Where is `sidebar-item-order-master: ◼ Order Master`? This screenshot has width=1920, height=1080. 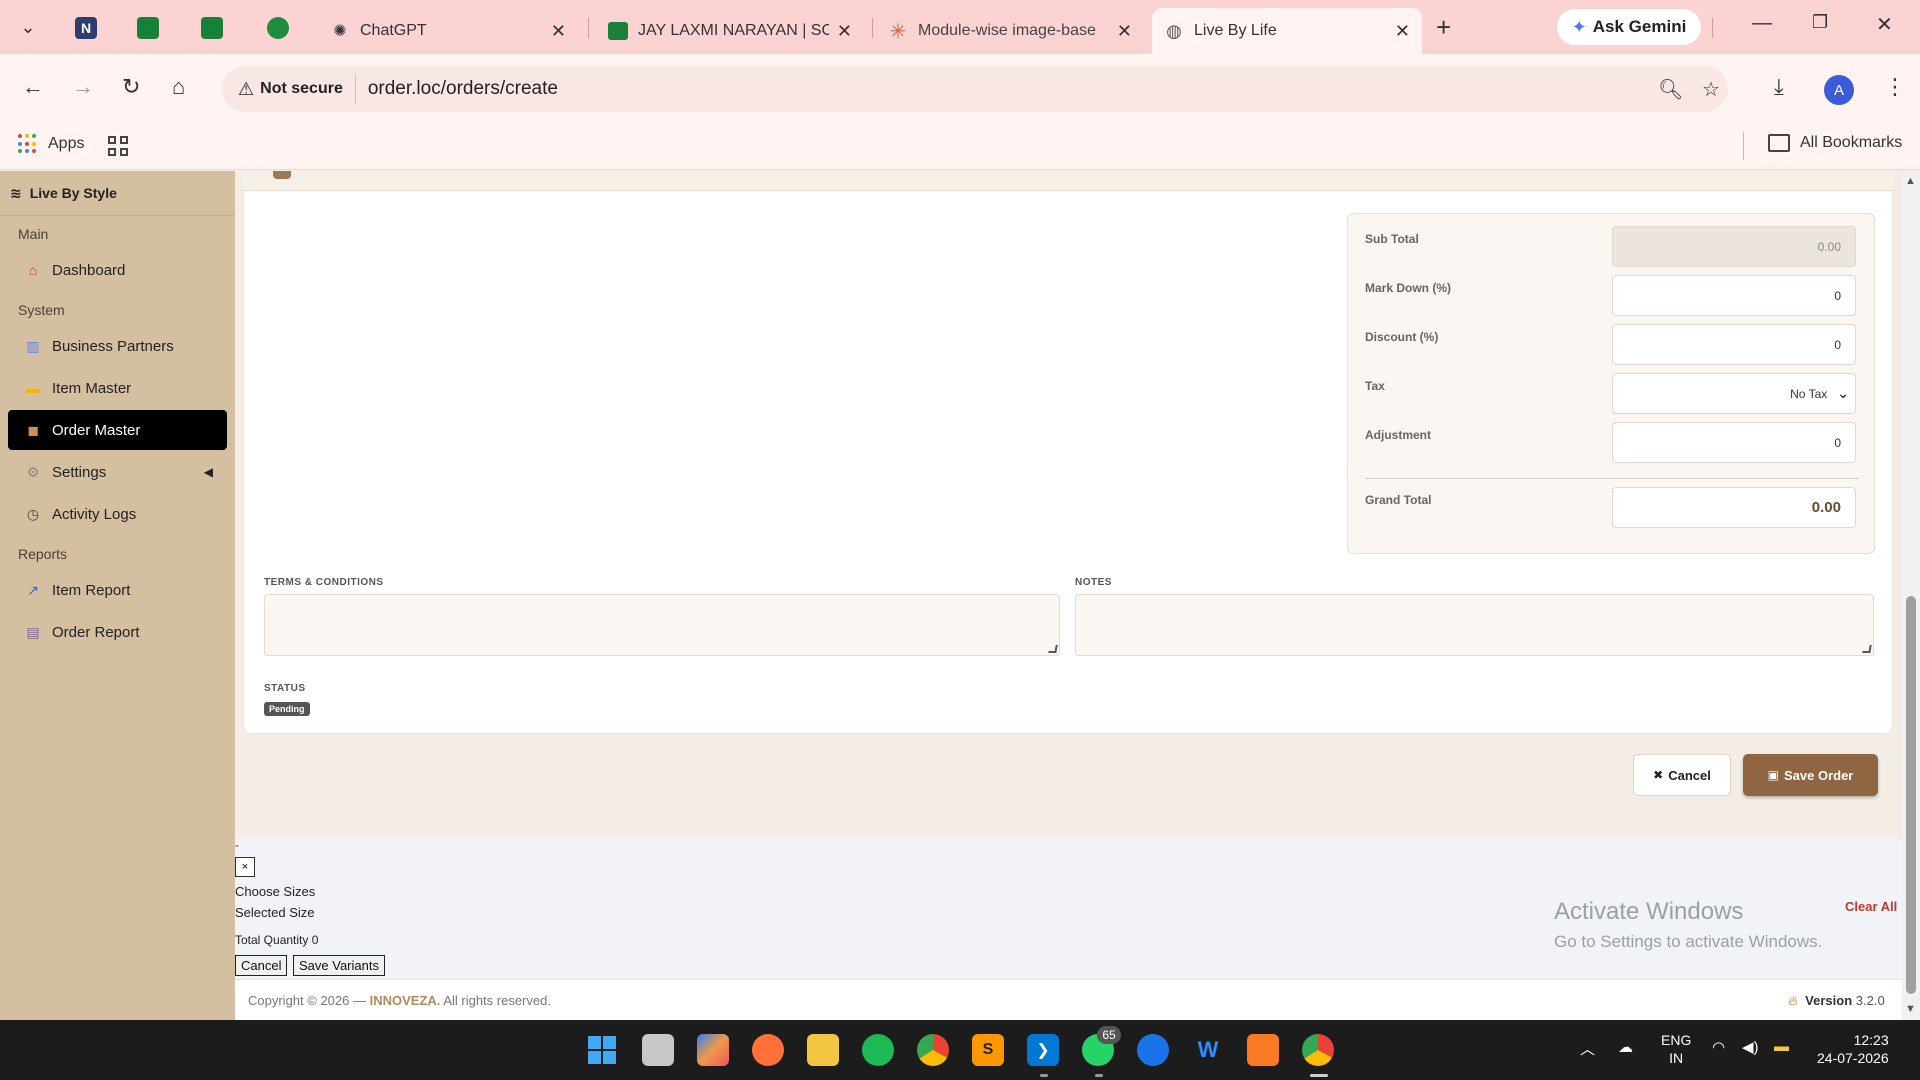
sidebar-item-order-master: ◼ Order Master is located at coordinates (117, 430).